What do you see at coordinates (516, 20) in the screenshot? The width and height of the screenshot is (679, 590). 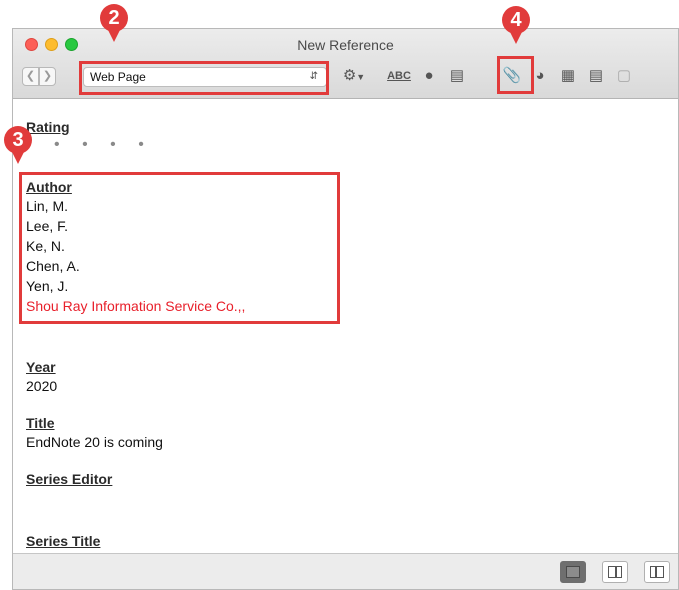 I see `callout-badge-4: 4` at bounding box center [516, 20].